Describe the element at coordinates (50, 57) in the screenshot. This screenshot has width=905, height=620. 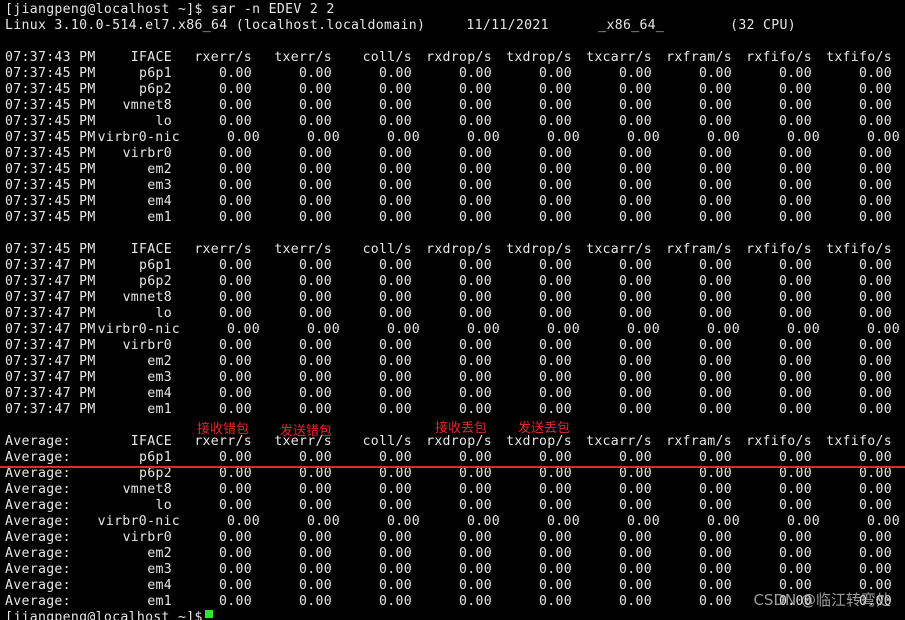
I see `header-time: 07:37:43 PM` at that location.